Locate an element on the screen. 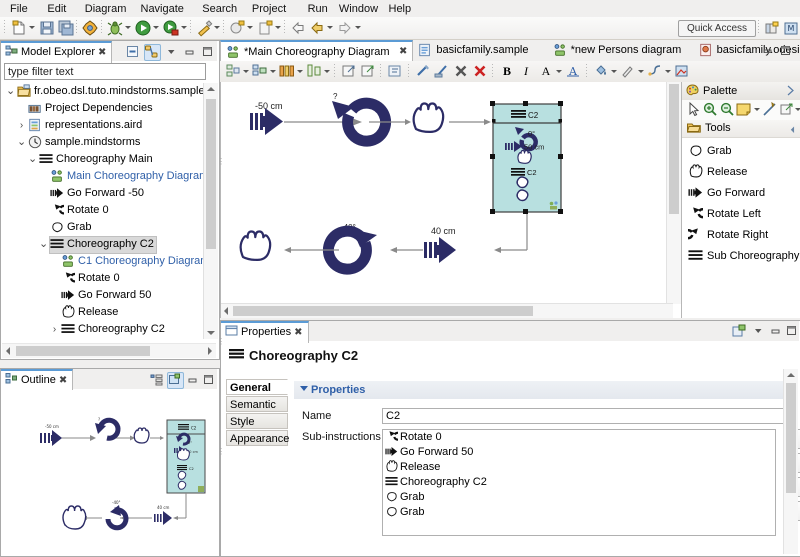  back-history-icon is located at coordinates (317, 28).